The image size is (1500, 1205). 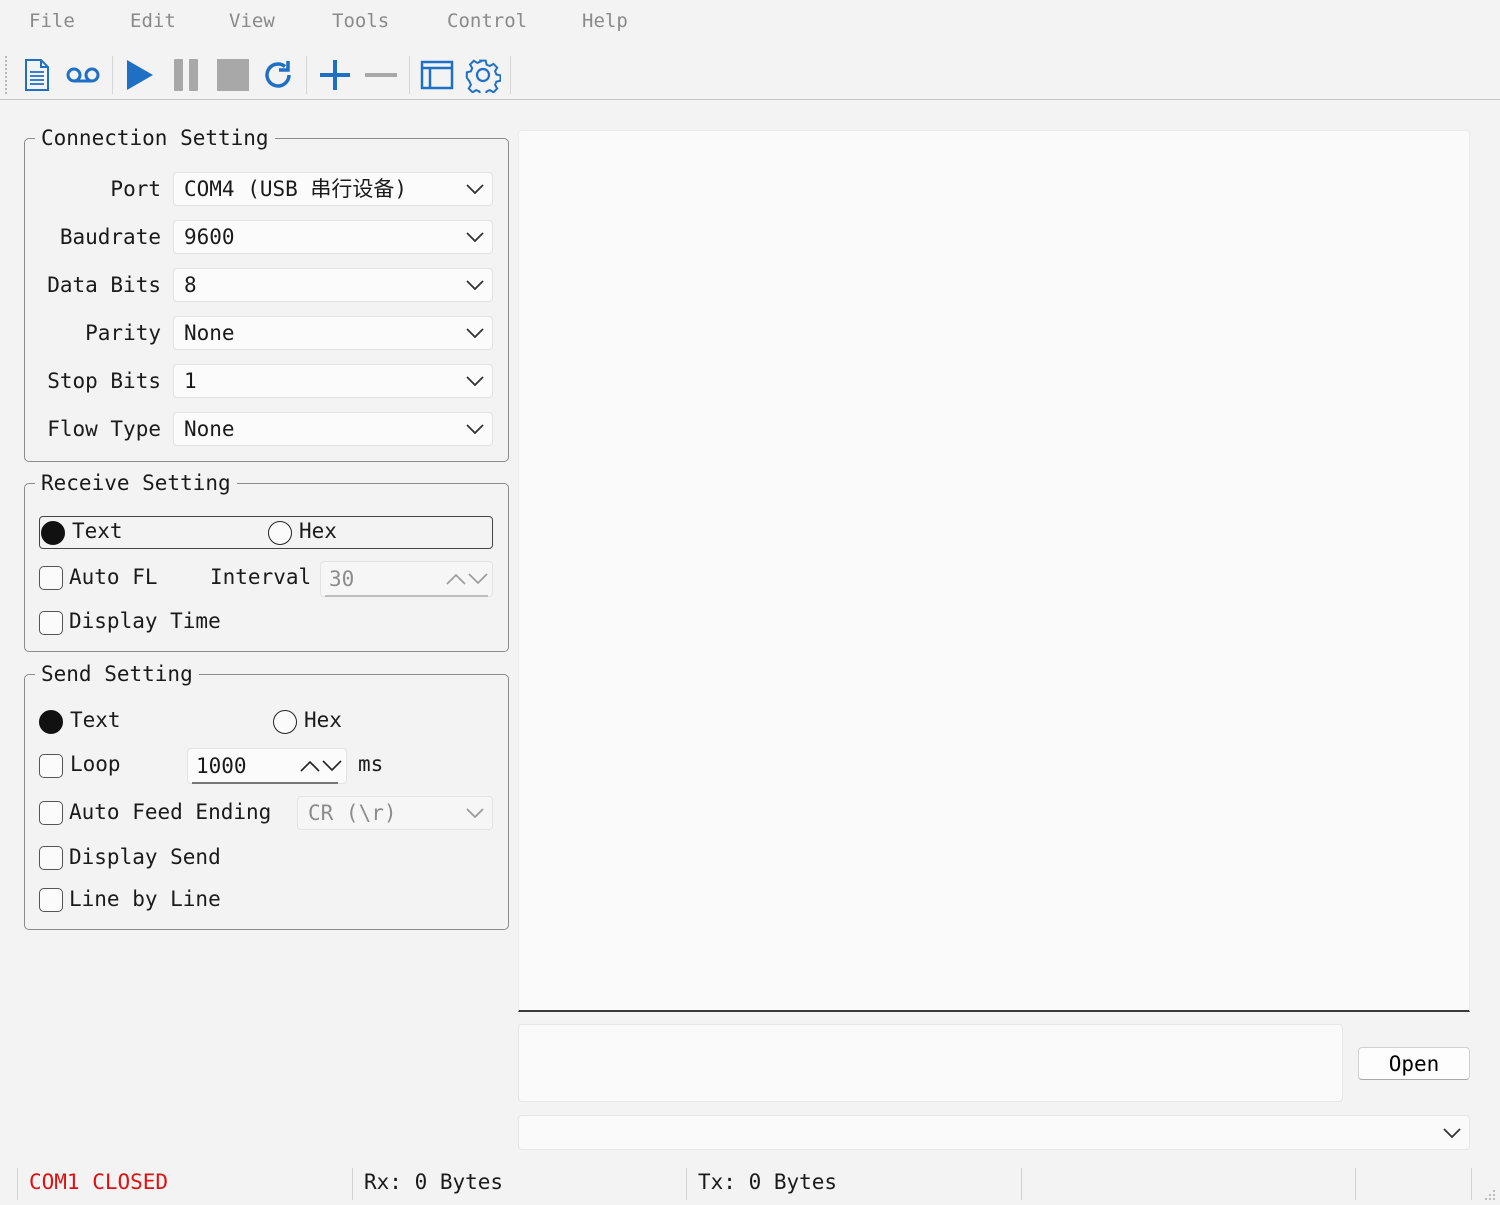 I want to click on menu-file: File, so click(x=52, y=21).